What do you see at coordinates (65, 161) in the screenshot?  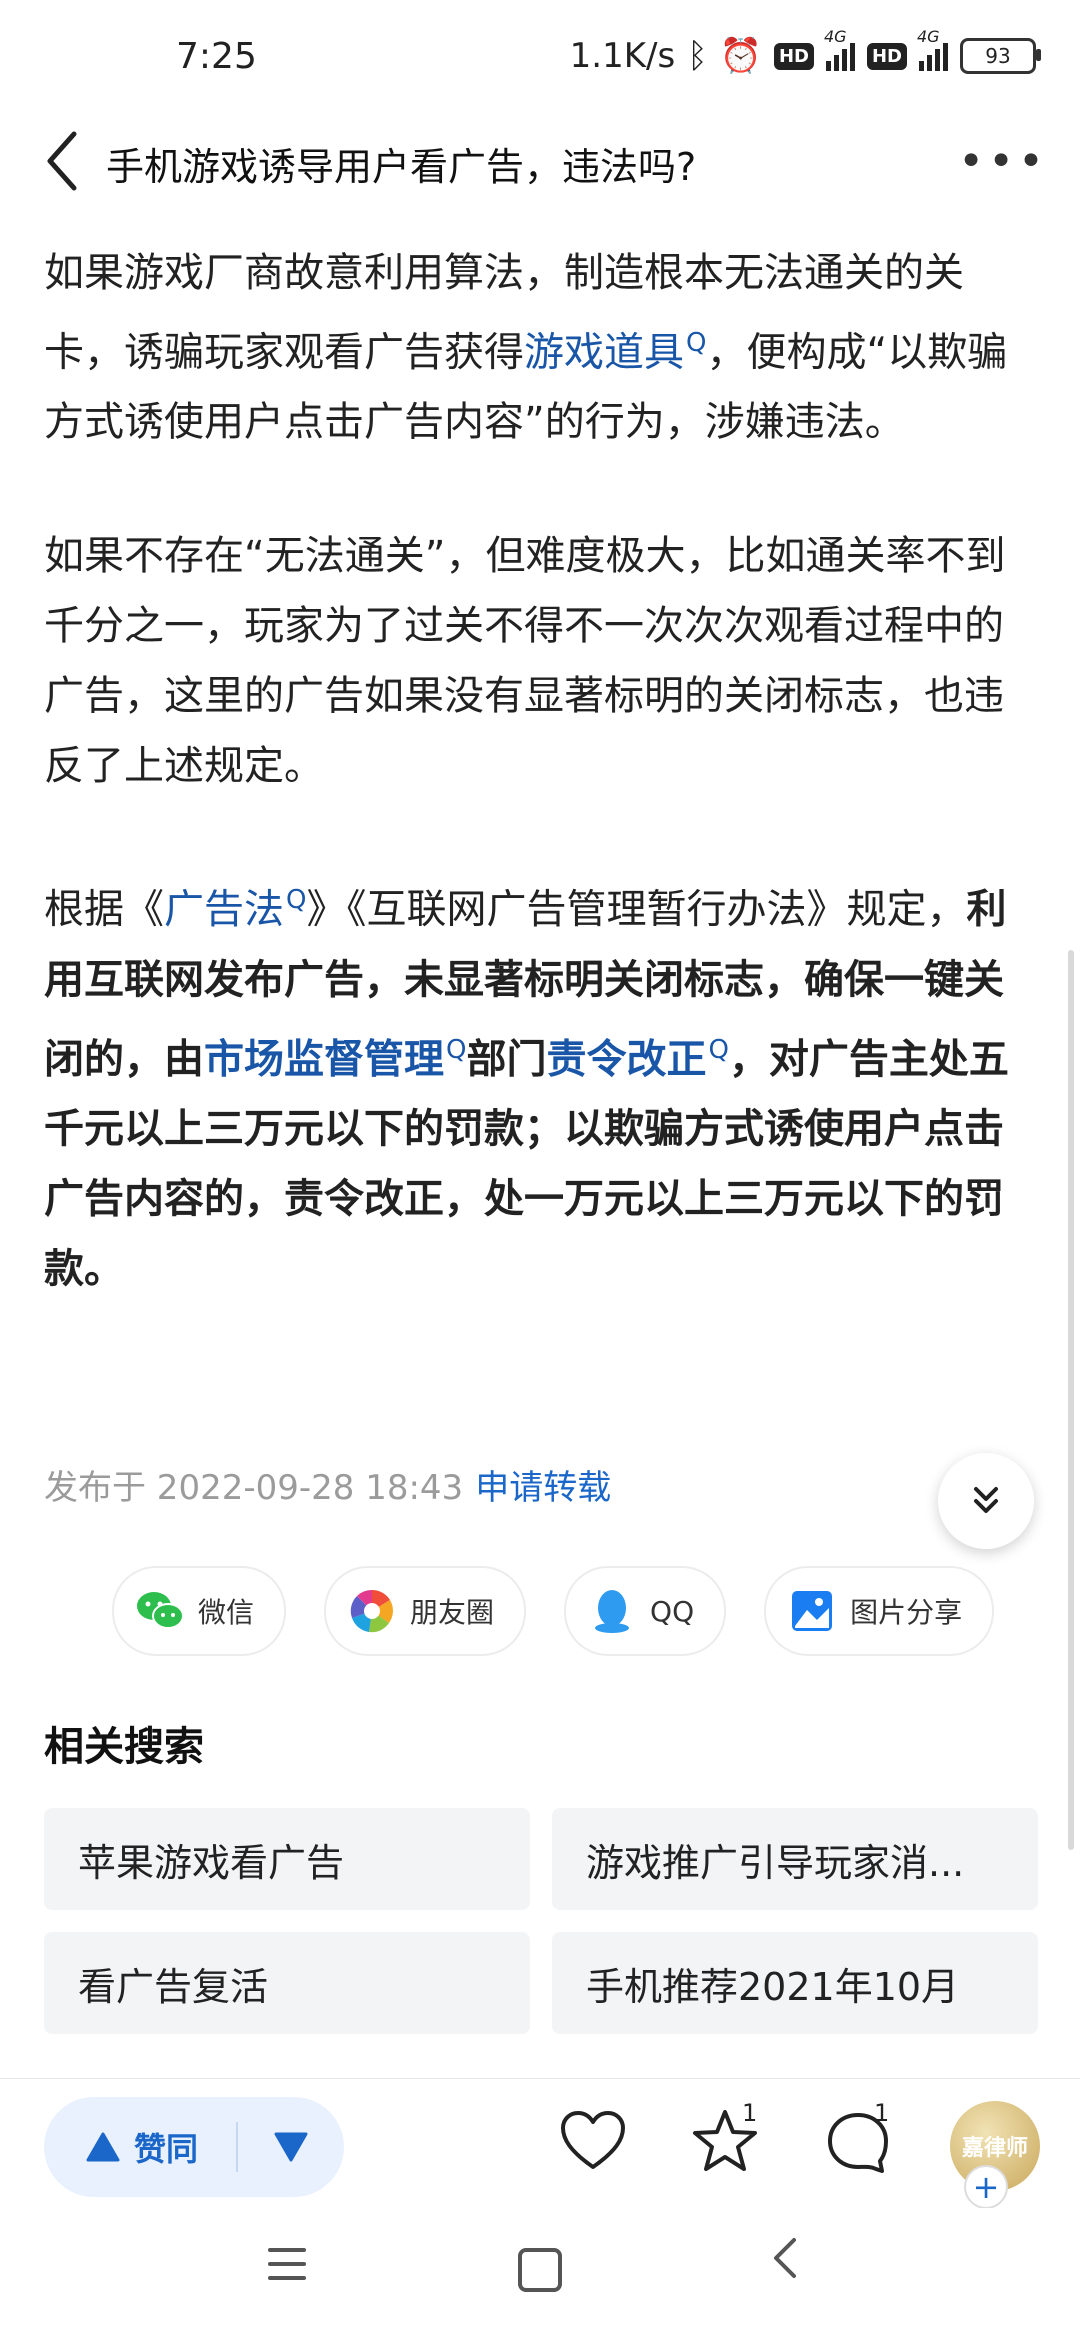 I see `back-arrow-icon` at bounding box center [65, 161].